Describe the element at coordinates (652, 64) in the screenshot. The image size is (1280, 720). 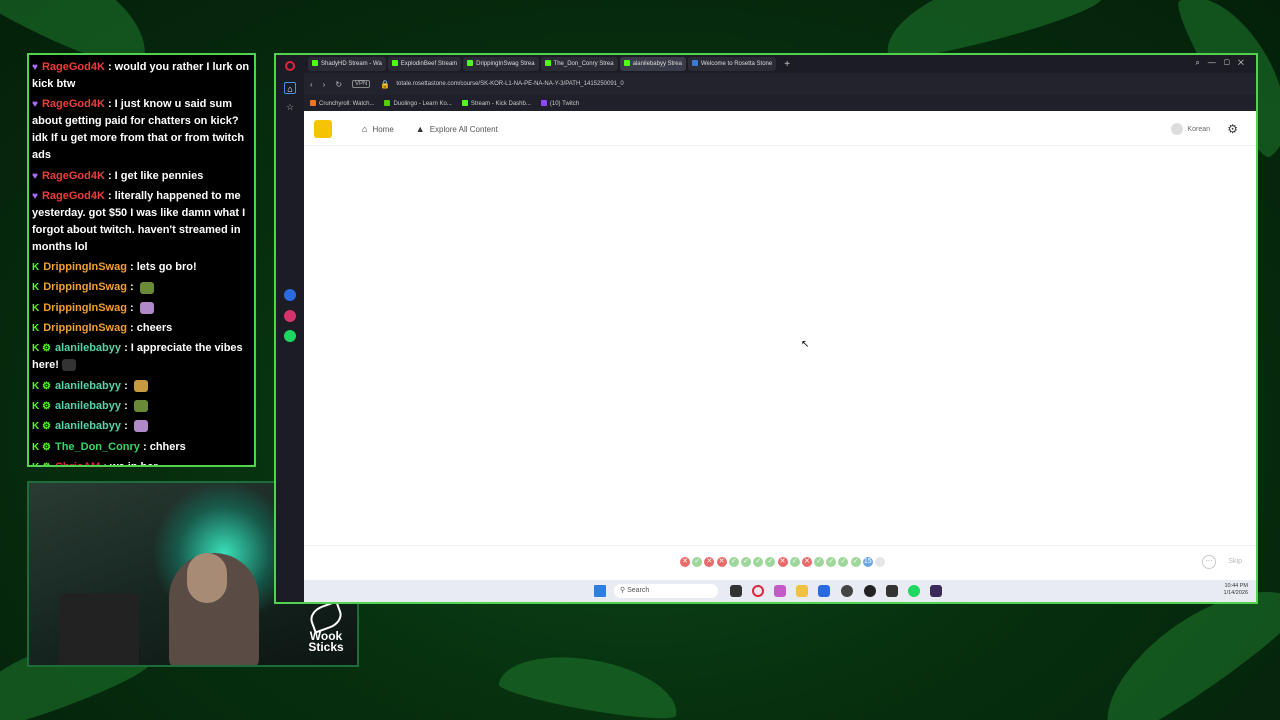
I see `browser-tab: alanilebabyy Strea` at that location.